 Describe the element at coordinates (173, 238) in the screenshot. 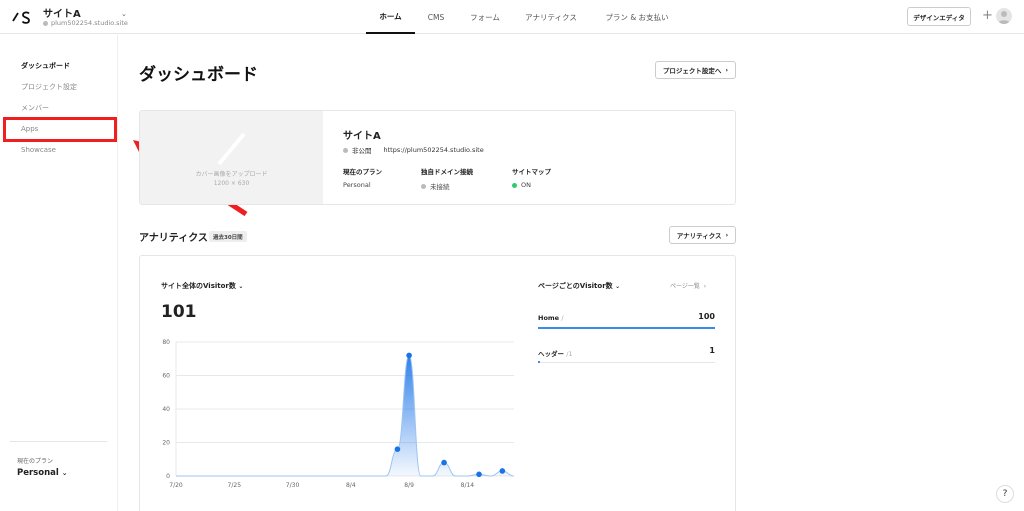

I see `analytics-section-title: アナリティクス` at that location.